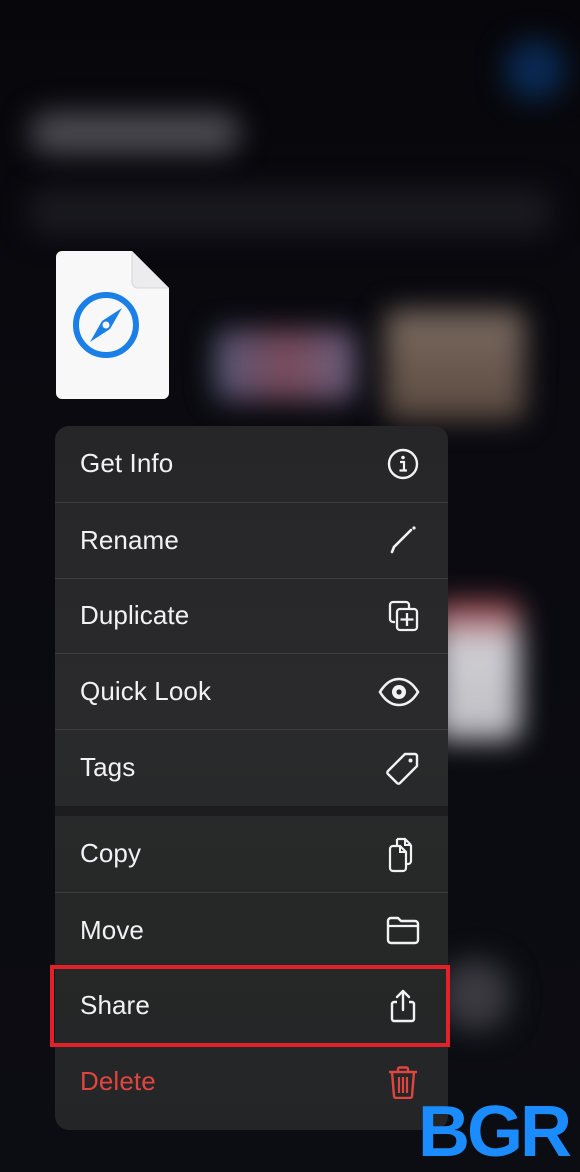  What do you see at coordinates (251, 854) in the screenshot?
I see `menu-item-copy: Copy` at bounding box center [251, 854].